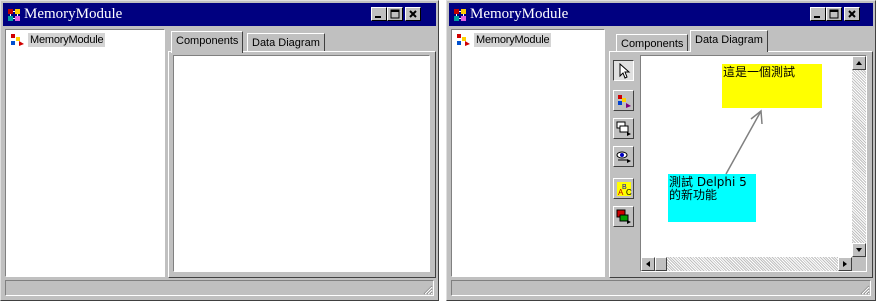 The width and height of the screenshot is (876, 301). Describe the element at coordinates (528, 153) in the screenshot. I see `module-tree-view: MemoryModule` at that location.